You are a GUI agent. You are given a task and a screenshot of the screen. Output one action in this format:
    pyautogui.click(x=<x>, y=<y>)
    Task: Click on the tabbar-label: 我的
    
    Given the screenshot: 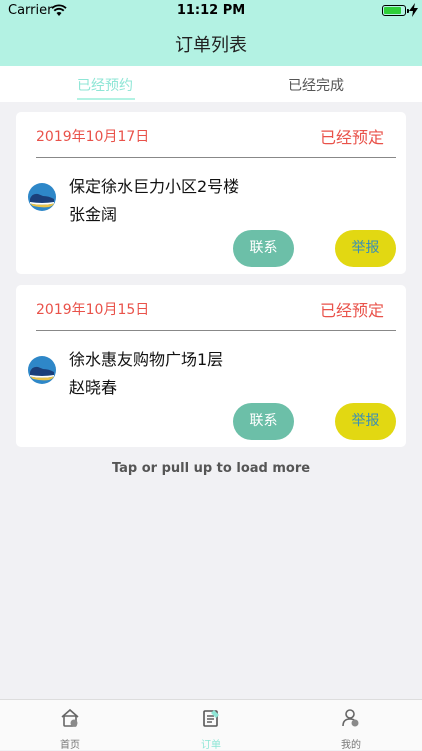 What is the action you would take?
    pyautogui.click(x=351, y=745)
    